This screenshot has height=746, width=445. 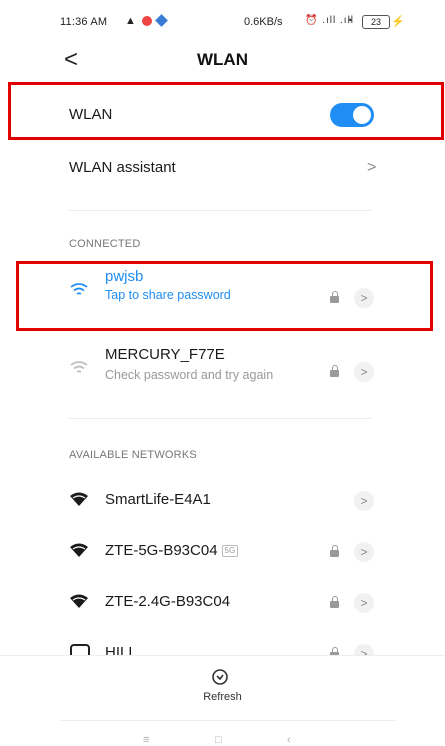 I want to click on network-name: ZTE-2.4G-B93C04, so click(x=168, y=601).